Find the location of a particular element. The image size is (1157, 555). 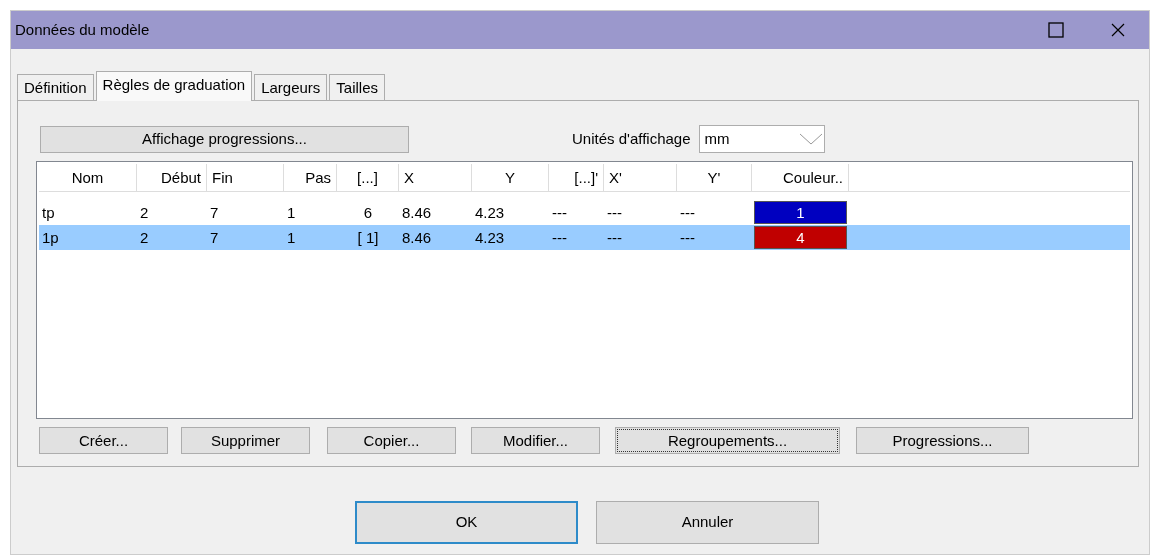

units-label: Unités d'affichage is located at coordinates (631, 138).